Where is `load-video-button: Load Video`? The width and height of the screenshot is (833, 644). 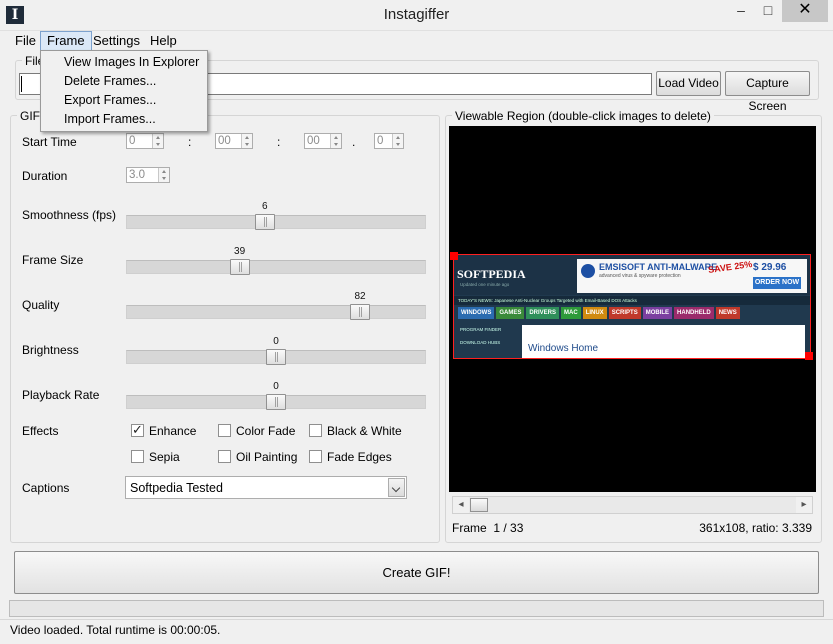
load-video-button: Load Video is located at coordinates (688, 83).